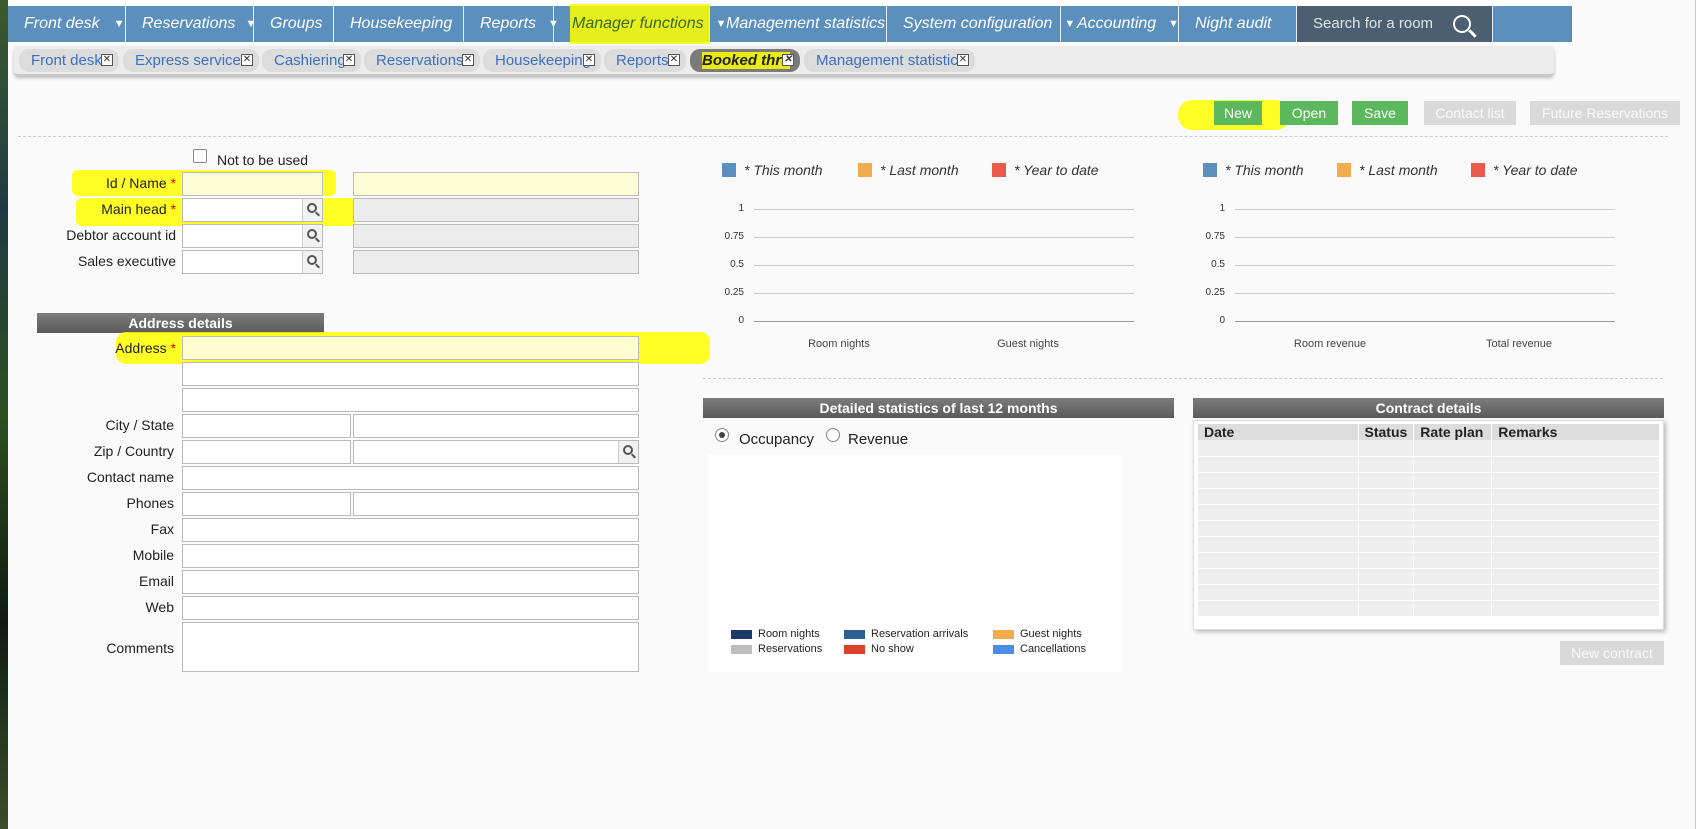  I want to click on nav-reports: Reports ▼, so click(511, 24).